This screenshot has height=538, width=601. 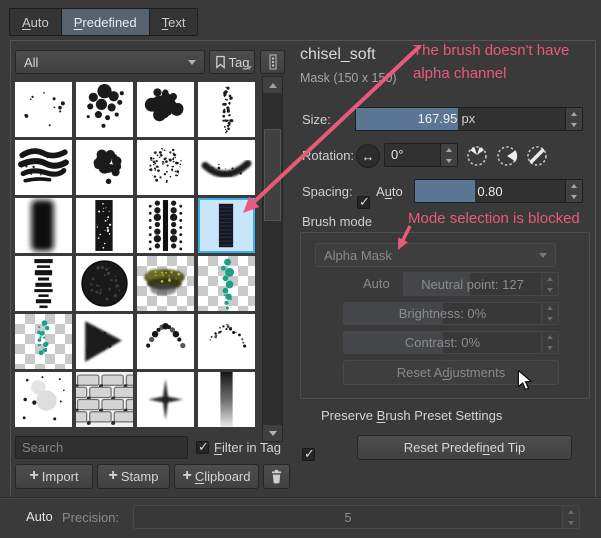 What do you see at coordinates (573, 119) in the screenshot?
I see `size-spin-buttons` at bounding box center [573, 119].